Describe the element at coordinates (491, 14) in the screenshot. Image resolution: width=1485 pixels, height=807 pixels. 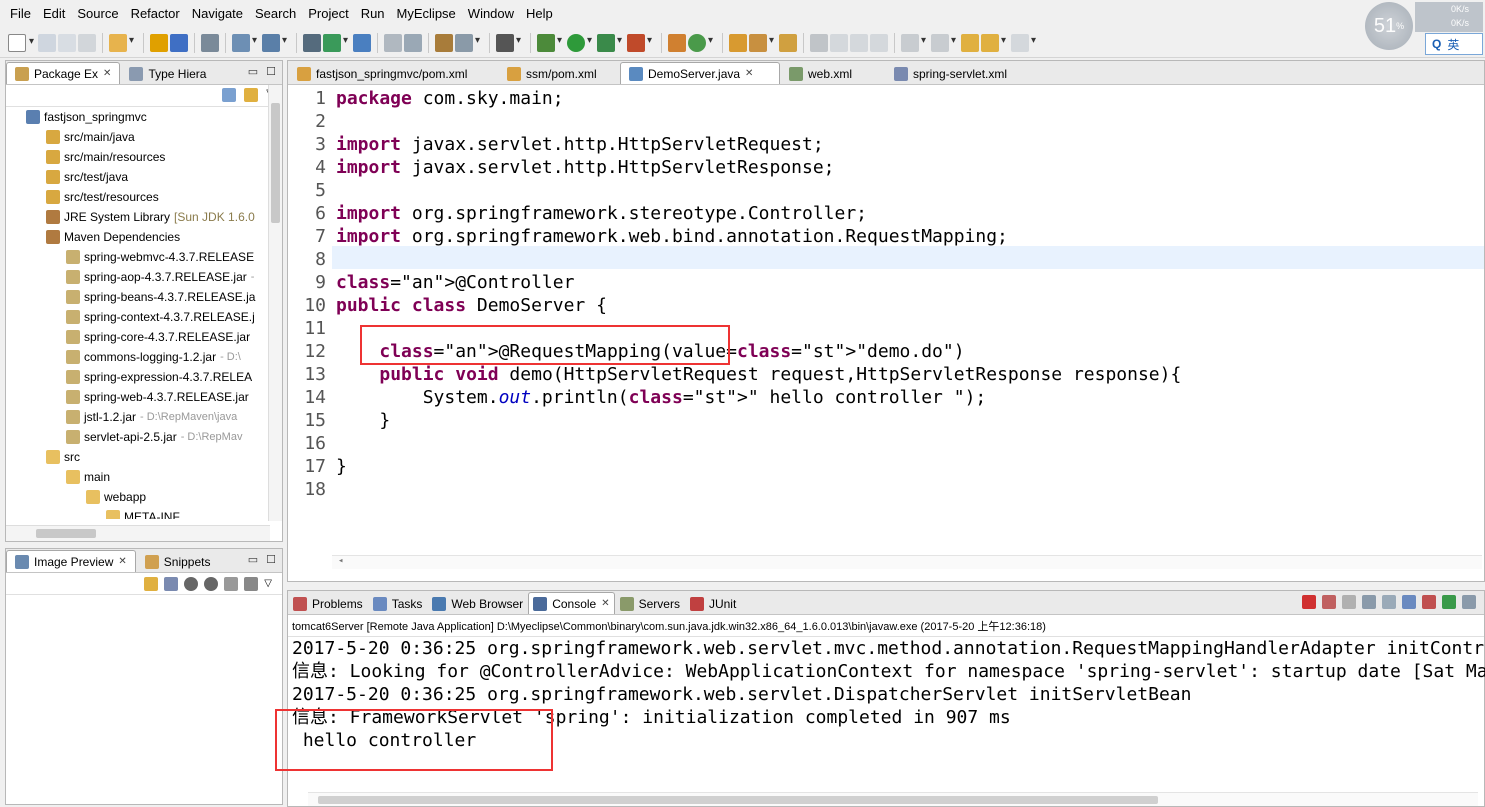
I see `menu-window: Window` at that location.